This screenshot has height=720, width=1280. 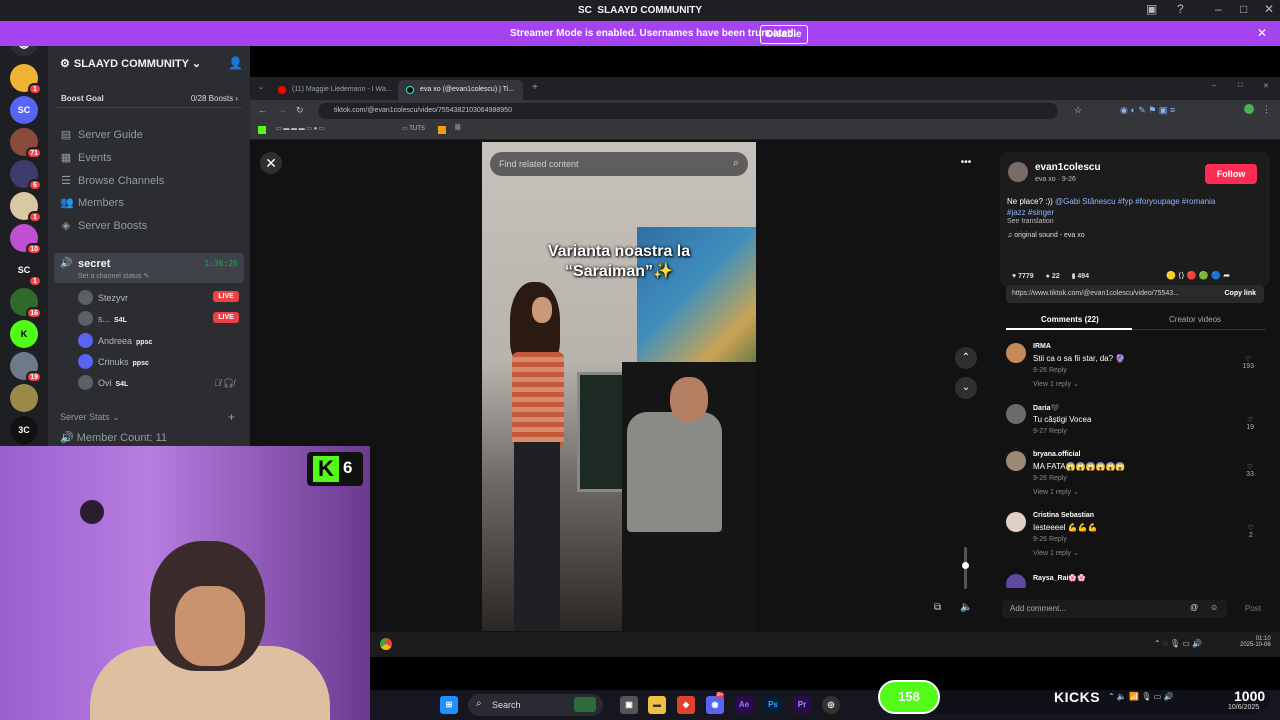 What do you see at coordinates (1198, 275) in the screenshot?
I see `share-icons: 🟡 ⟨⟩ 🔴 🟢 🔵 ➦` at bounding box center [1198, 275].